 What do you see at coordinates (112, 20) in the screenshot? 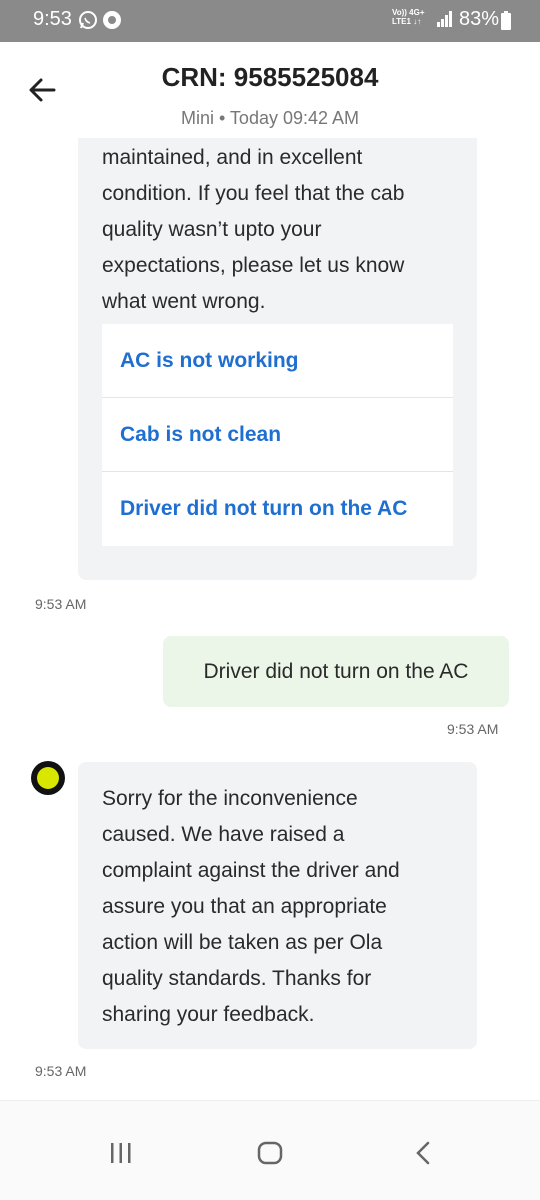
I see `ola-notification-icon` at bounding box center [112, 20].